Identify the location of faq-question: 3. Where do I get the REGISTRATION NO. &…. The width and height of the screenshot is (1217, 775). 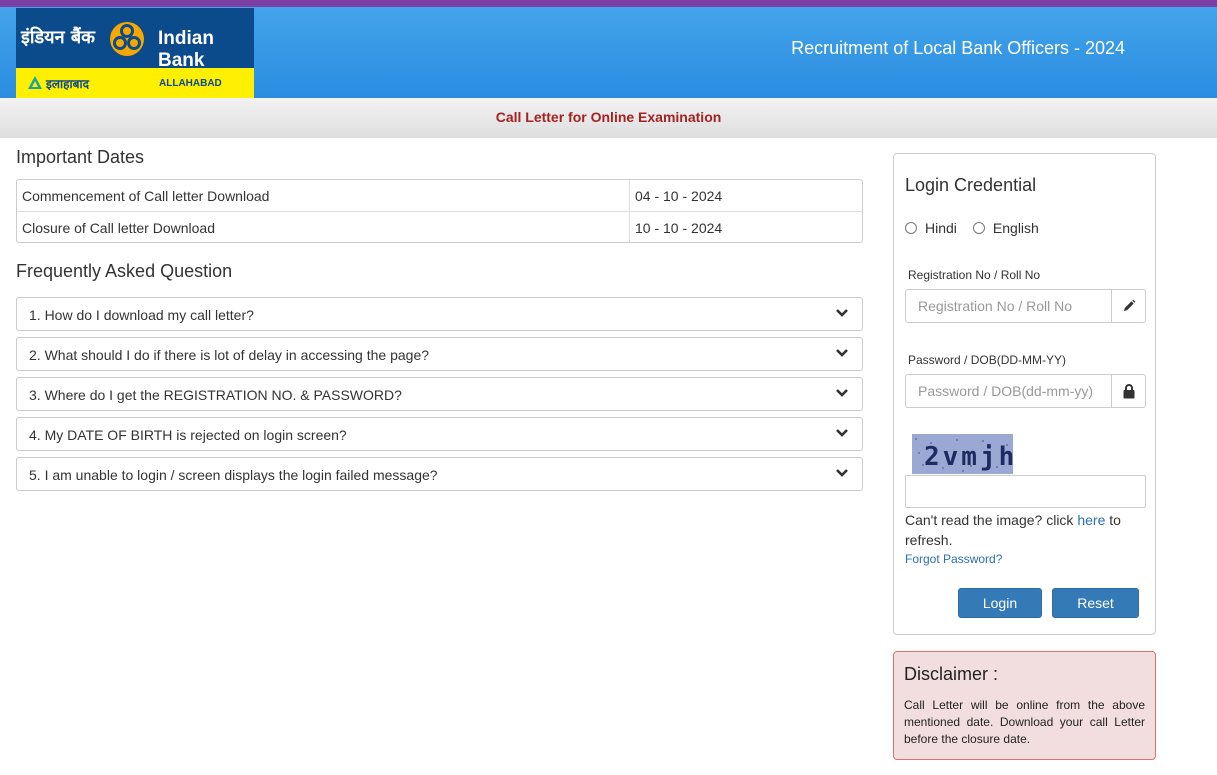
(215, 395).